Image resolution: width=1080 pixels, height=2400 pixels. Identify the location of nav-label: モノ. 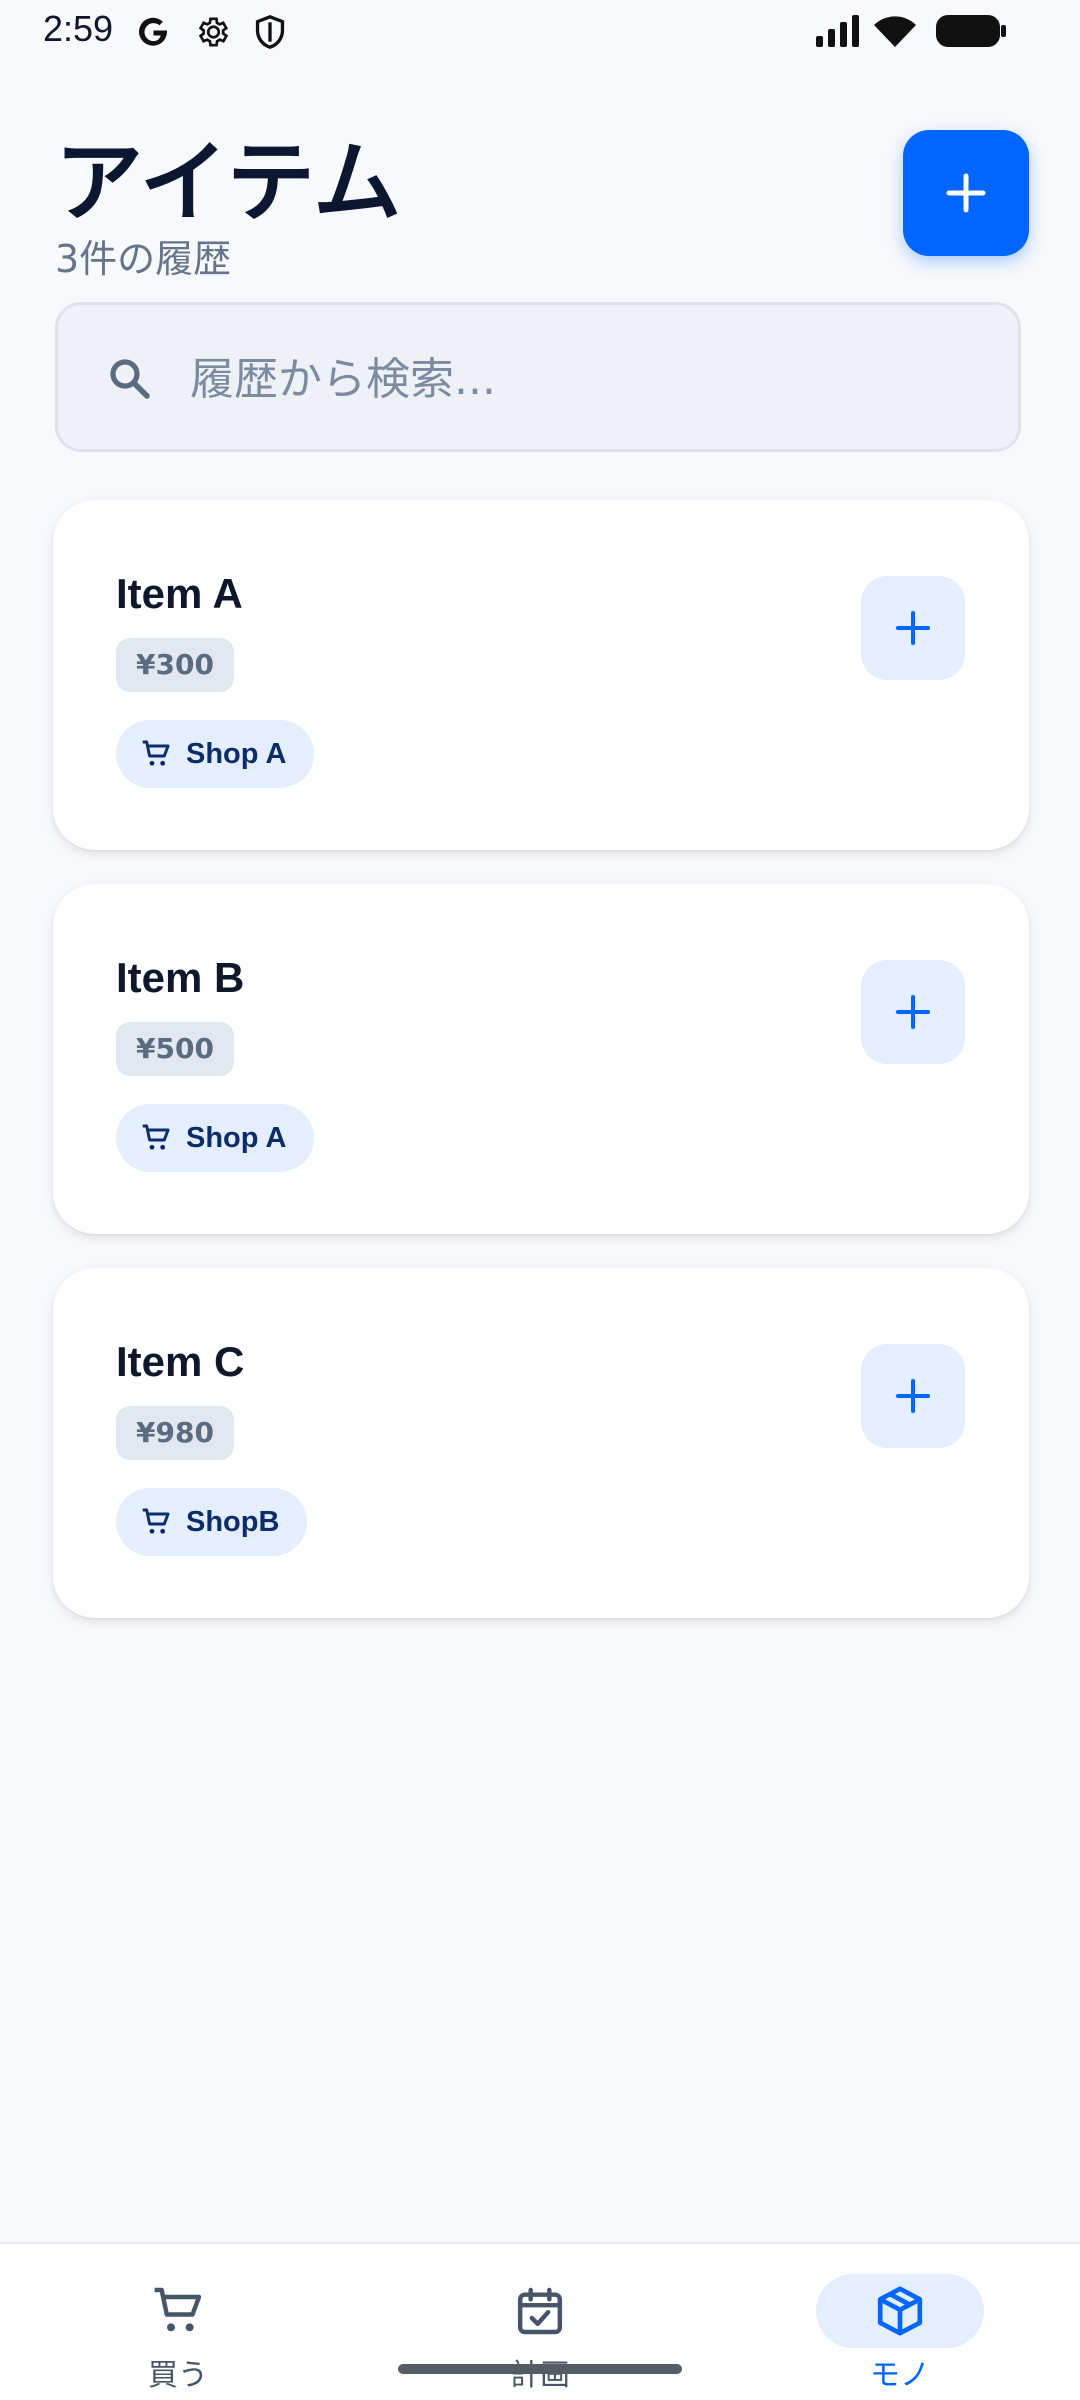
(900, 2375).